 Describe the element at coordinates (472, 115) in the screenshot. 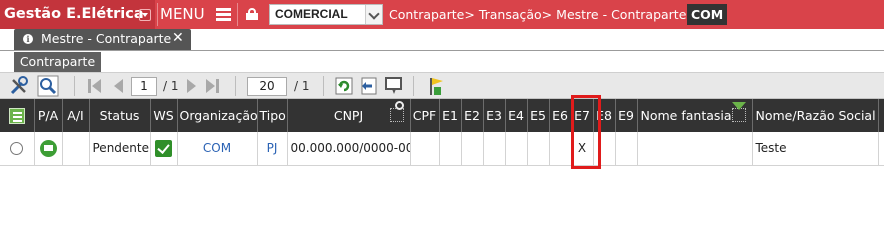

I see `column-header-e2: E2` at that location.